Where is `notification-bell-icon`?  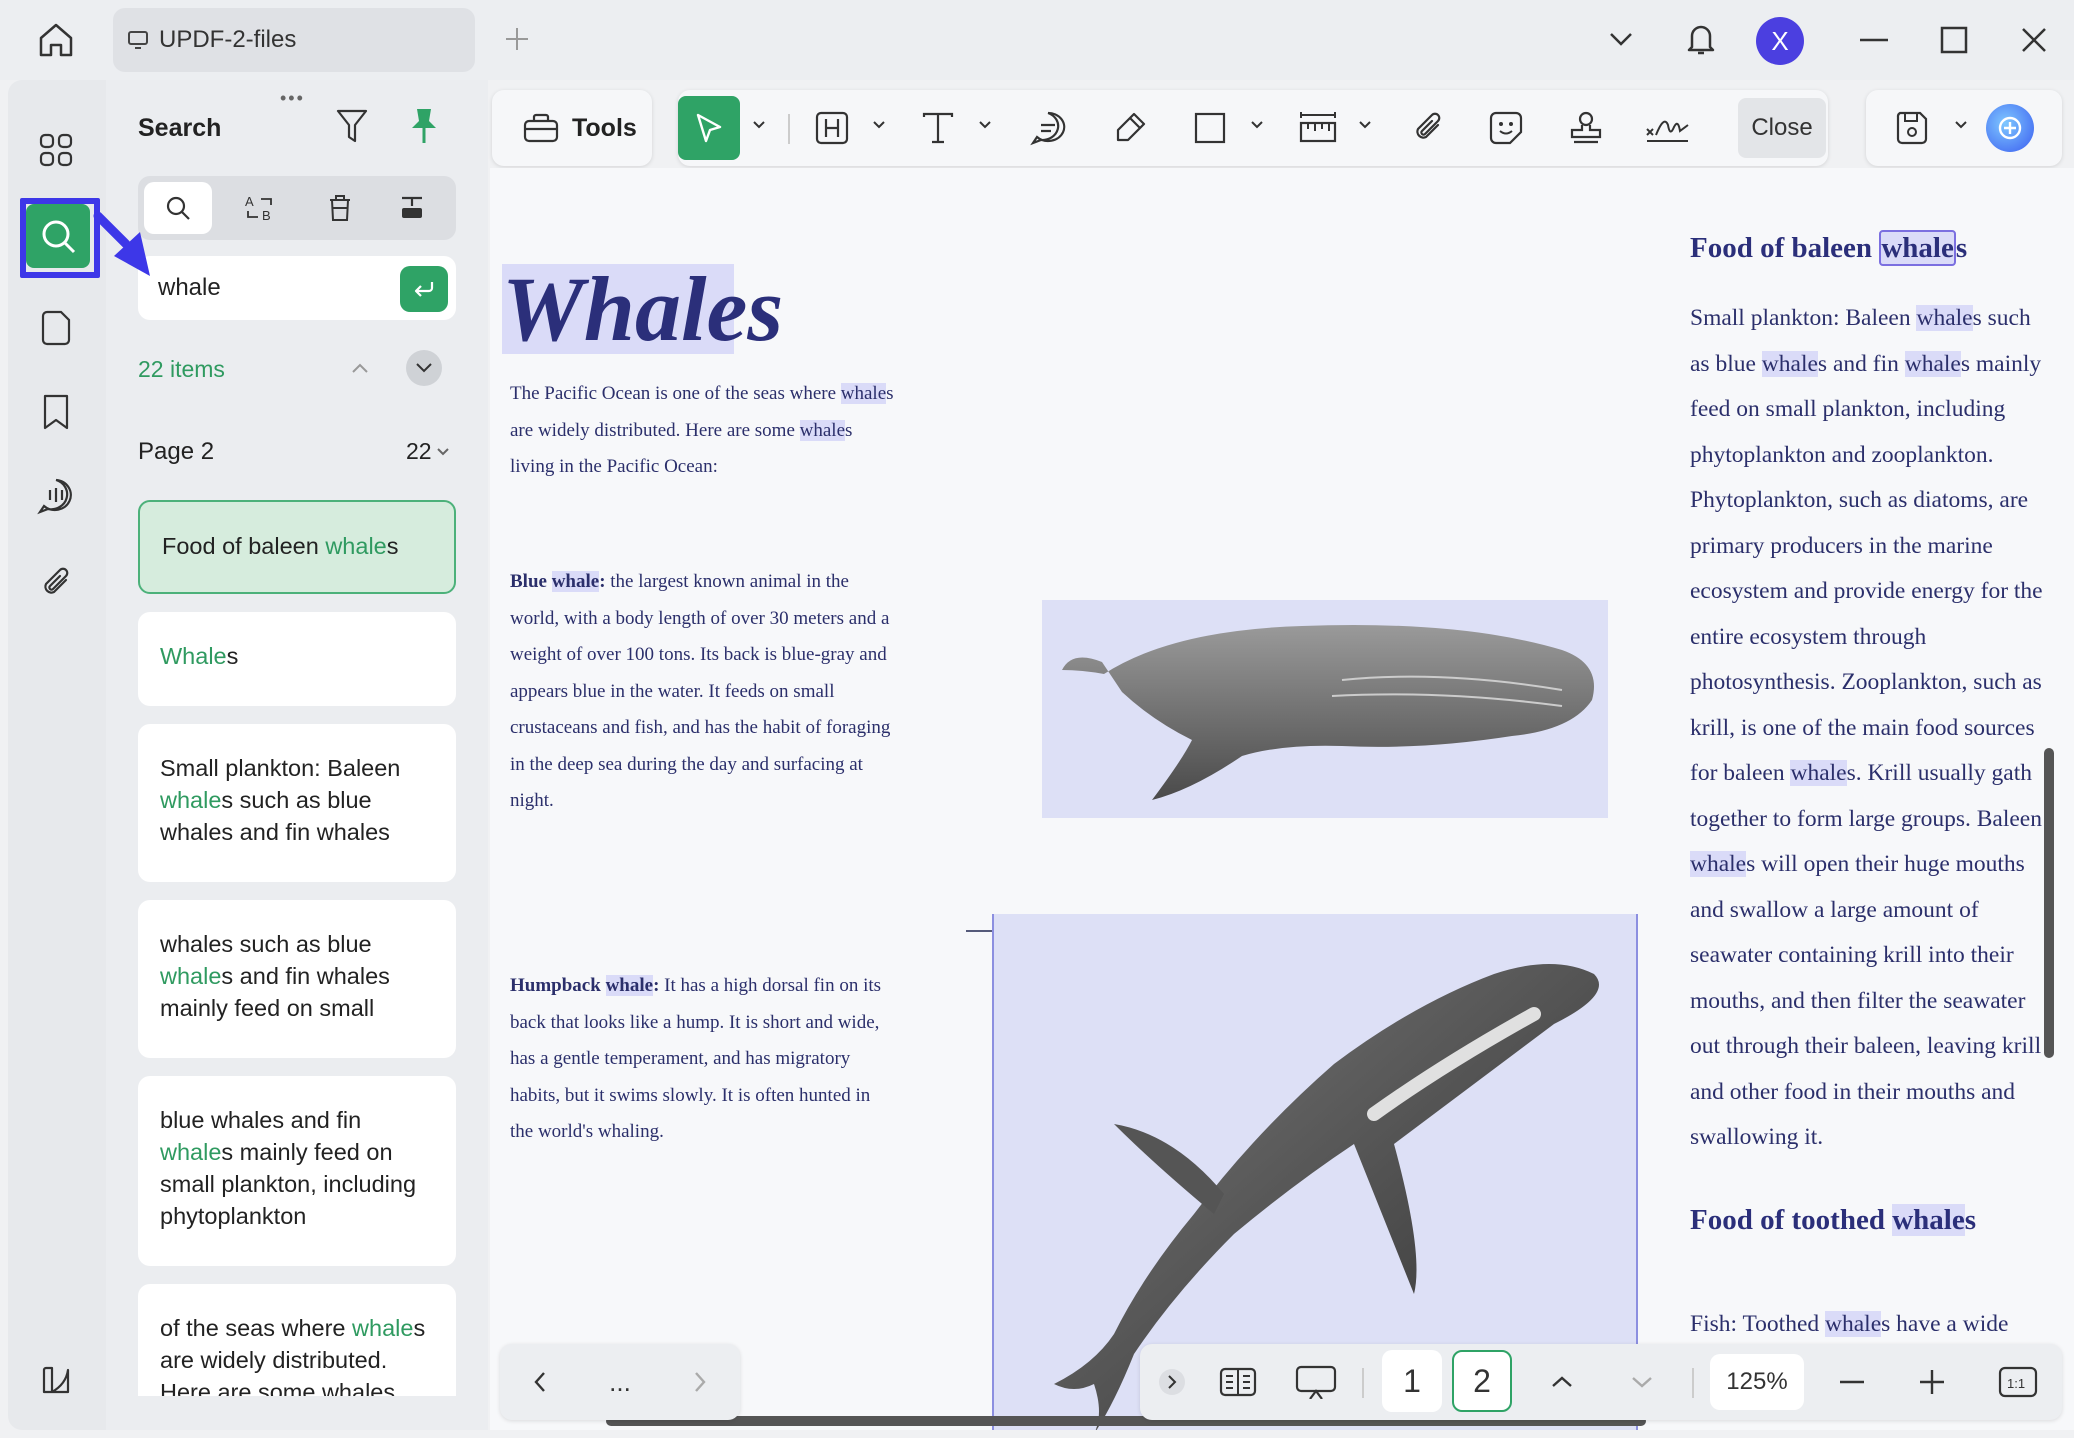
notification-bell-icon is located at coordinates (1701, 39).